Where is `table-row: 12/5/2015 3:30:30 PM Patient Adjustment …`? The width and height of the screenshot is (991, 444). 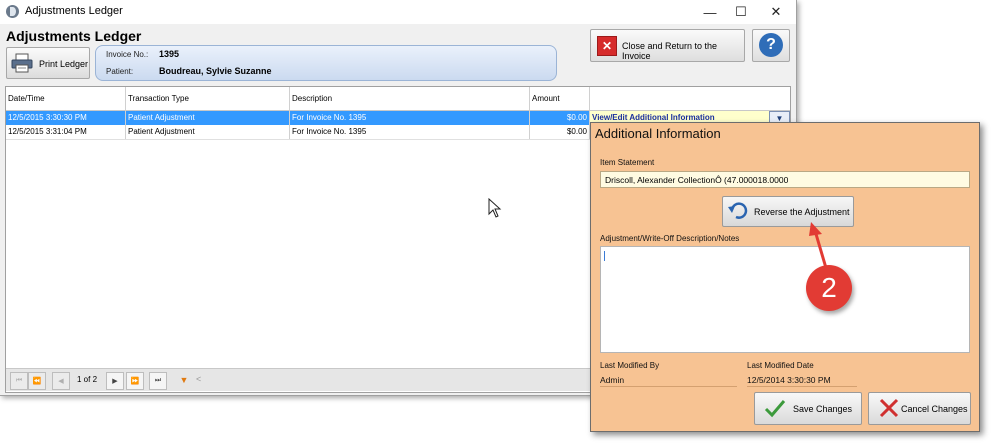
table-row: 12/5/2015 3:30:30 PM Patient Adjustment … is located at coordinates (298, 118).